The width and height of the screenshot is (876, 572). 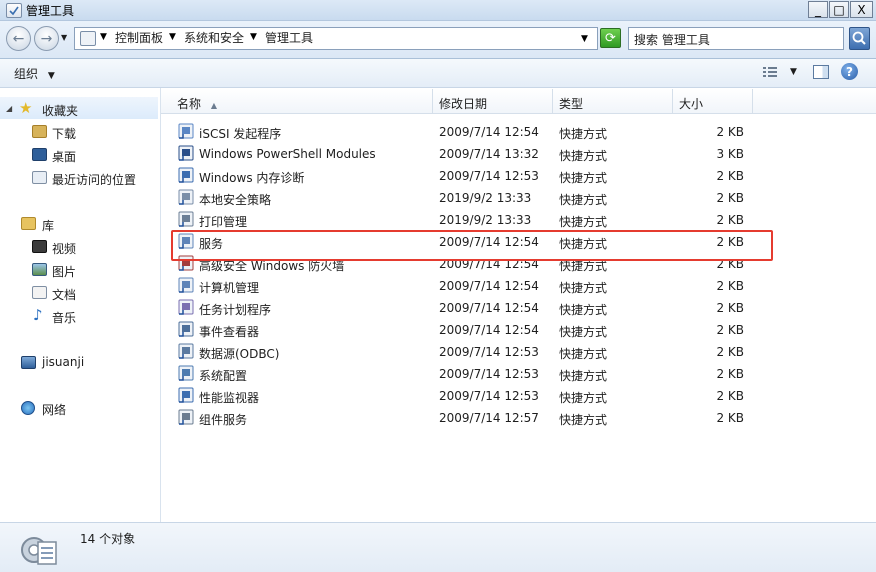 What do you see at coordinates (493, 101) in the screenshot?
I see `column-header-date: 修改日期` at bounding box center [493, 101].